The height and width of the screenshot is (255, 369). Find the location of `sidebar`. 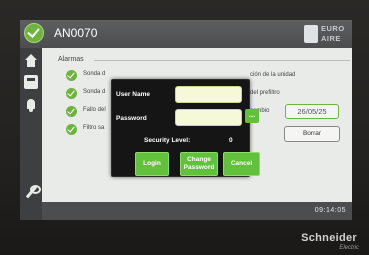

sidebar is located at coordinates (31, 134).